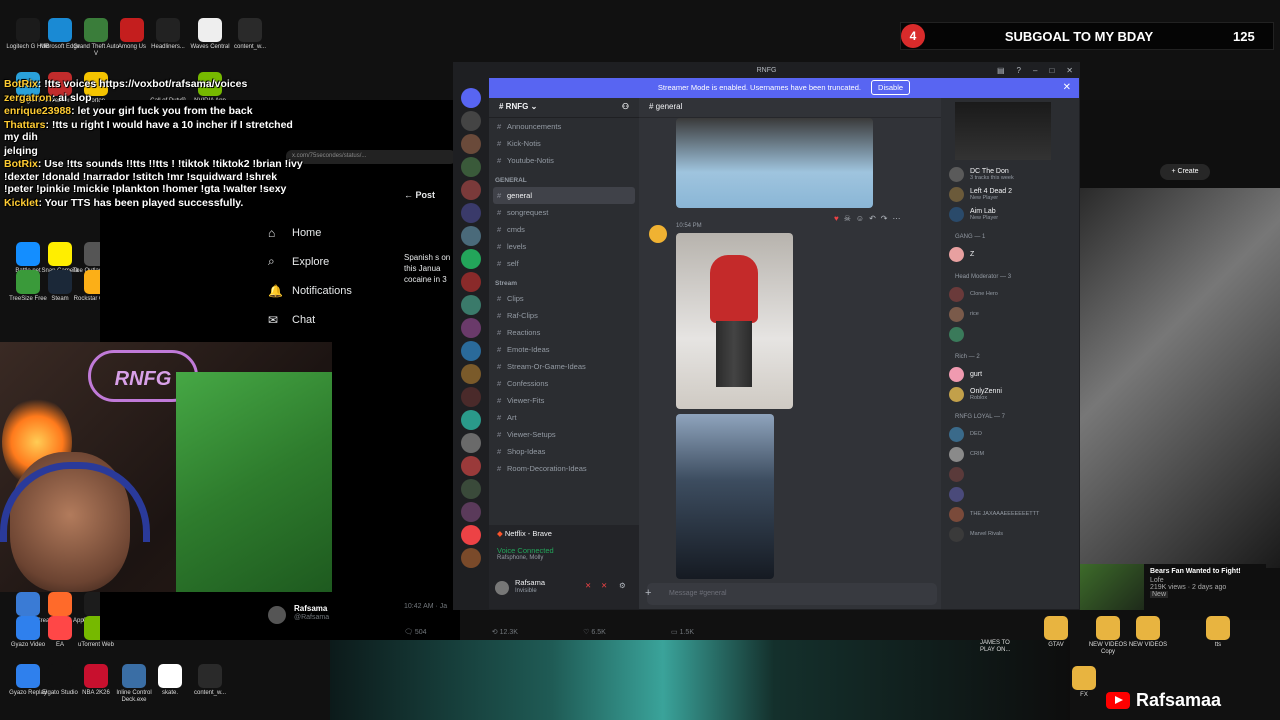 The image size is (1280, 720). What do you see at coordinates (1148, 632) in the screenshot?
I see `desktop-icon: NEW VIDEOS` at bounding box center [1148, 632].